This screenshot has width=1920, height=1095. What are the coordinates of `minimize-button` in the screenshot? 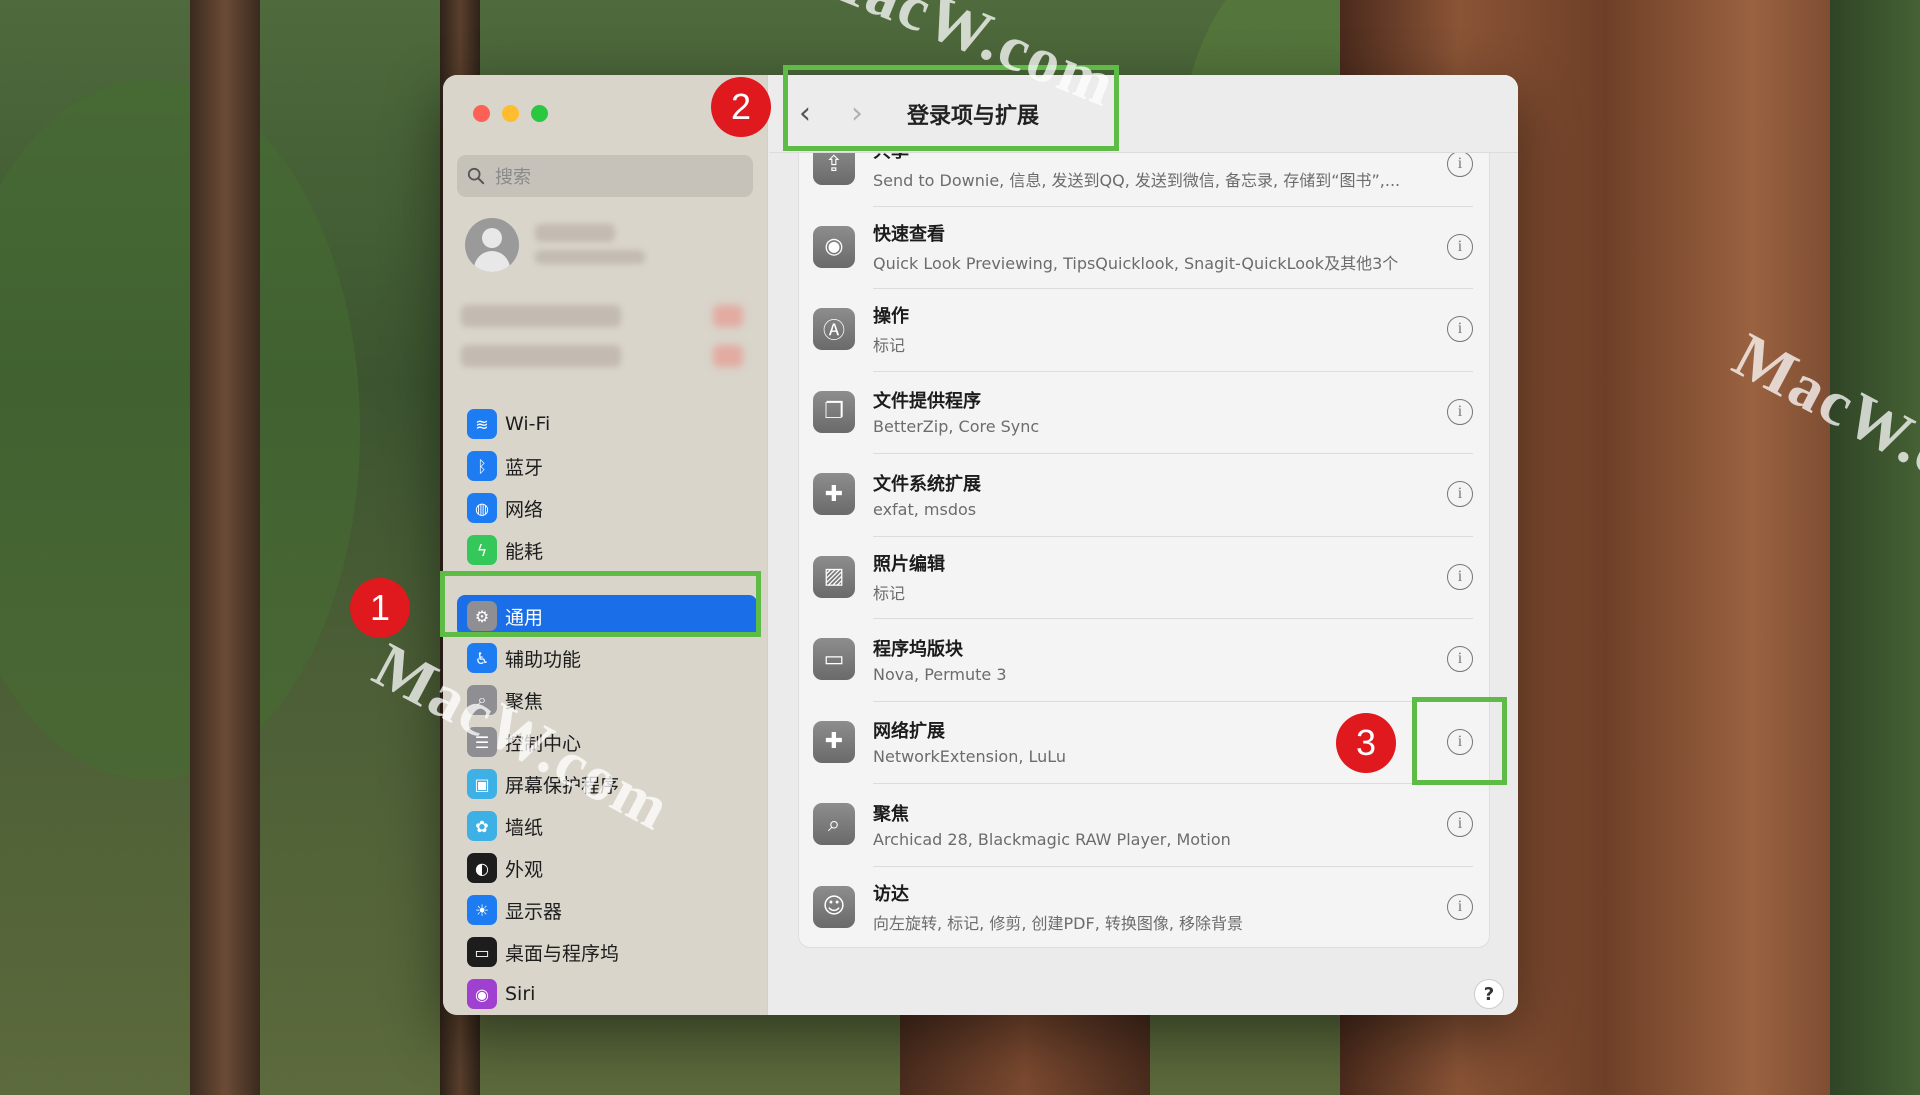 It's located at (510, 113).